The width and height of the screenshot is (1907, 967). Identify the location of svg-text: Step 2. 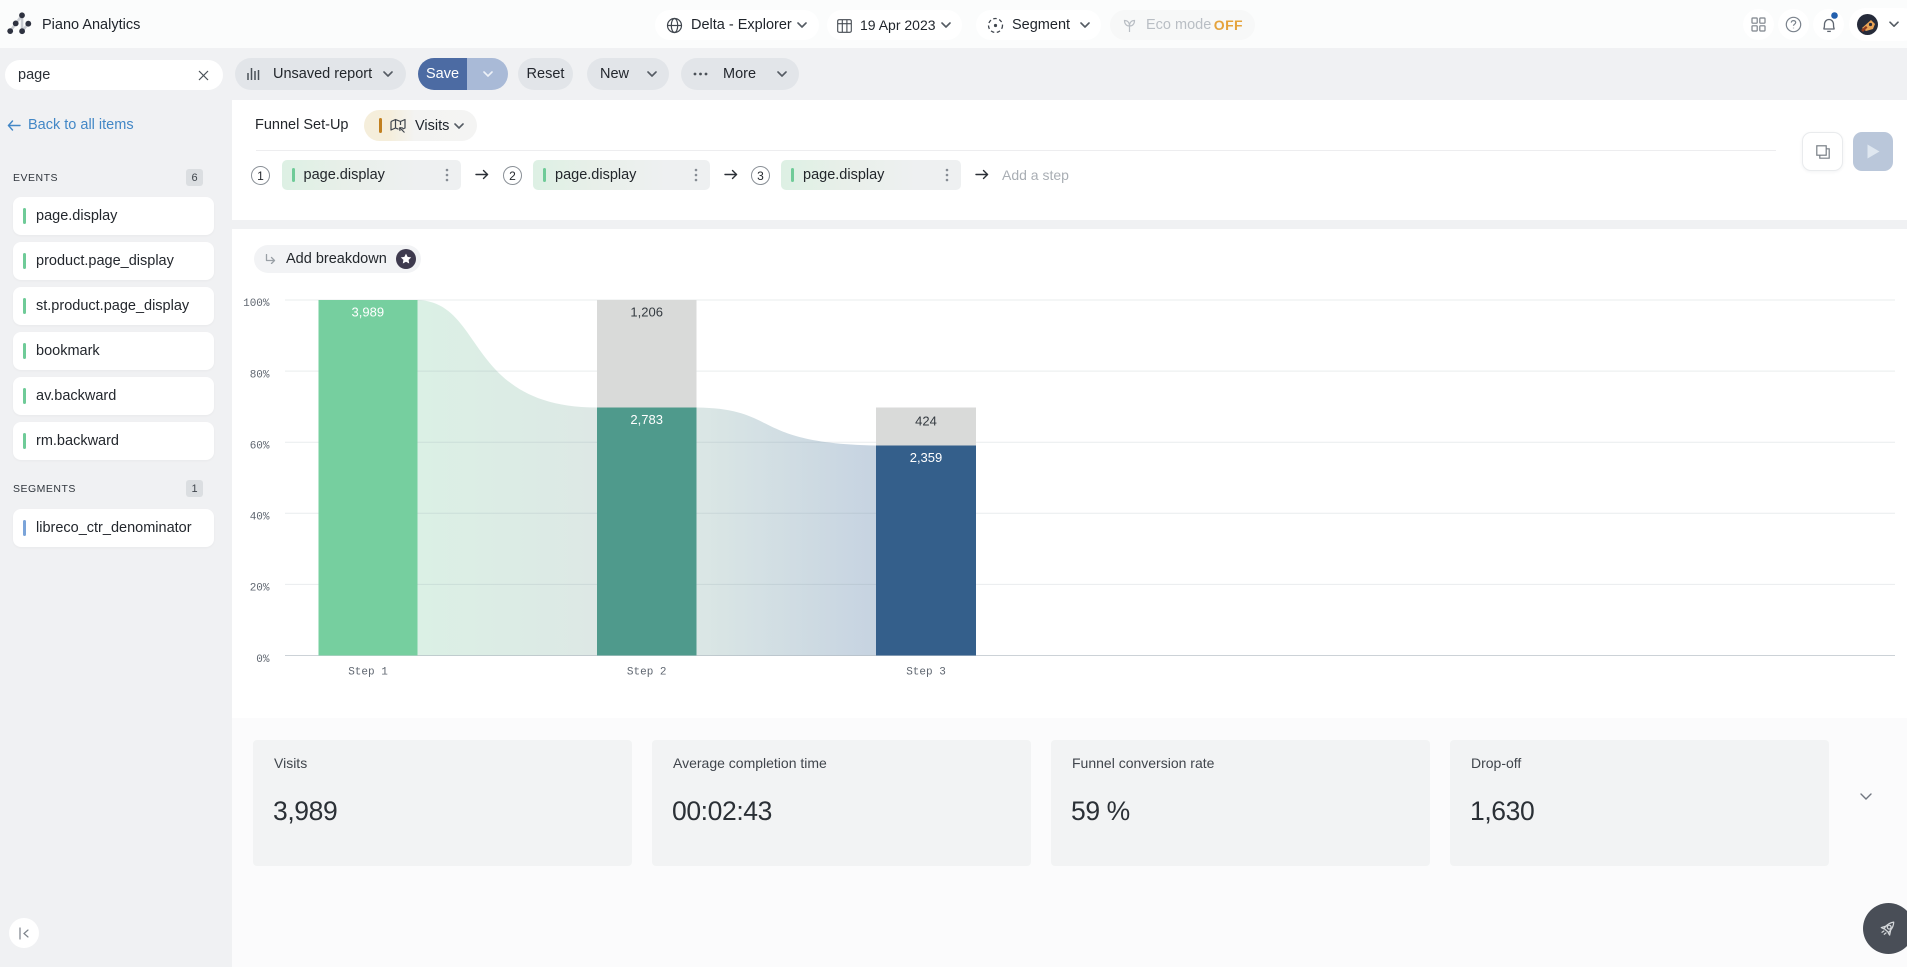
(647, 673).